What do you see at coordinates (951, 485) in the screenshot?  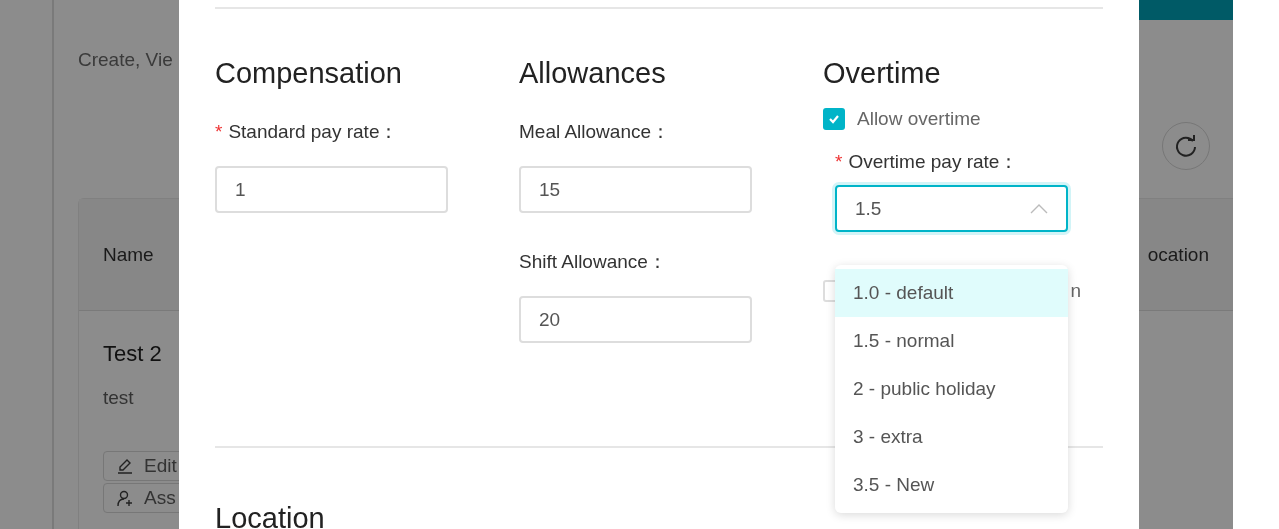 I see `dropdown-option: 3.5 - New` at bounding box center [951, 485].